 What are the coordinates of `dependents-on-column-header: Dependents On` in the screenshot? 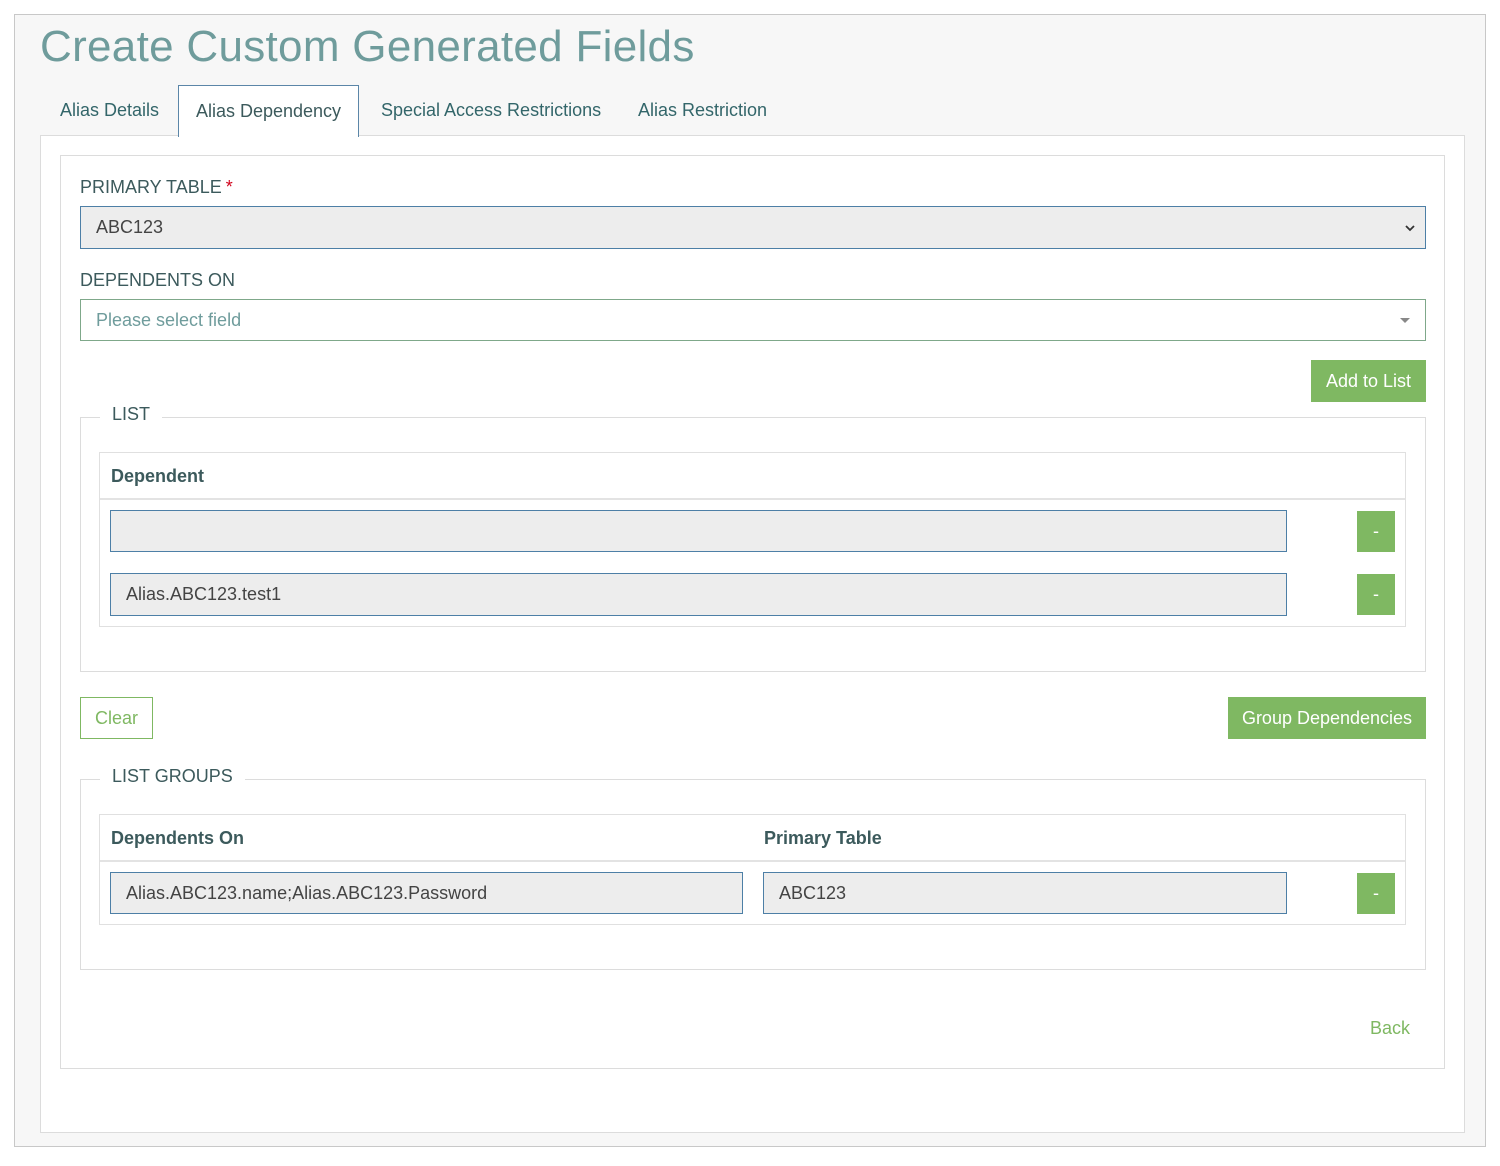 It's located at (178, 838).